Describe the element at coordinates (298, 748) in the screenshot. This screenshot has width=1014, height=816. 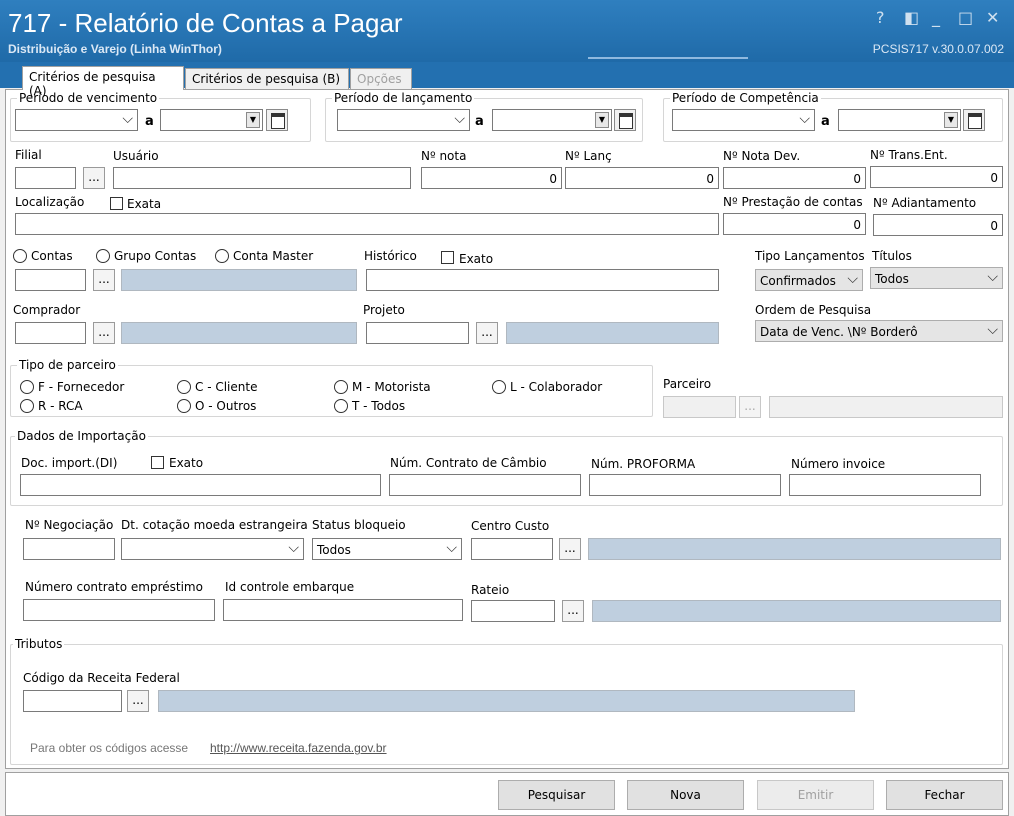
I see `receita-link: http://www.receita.fazenda.gov.br` at that location.